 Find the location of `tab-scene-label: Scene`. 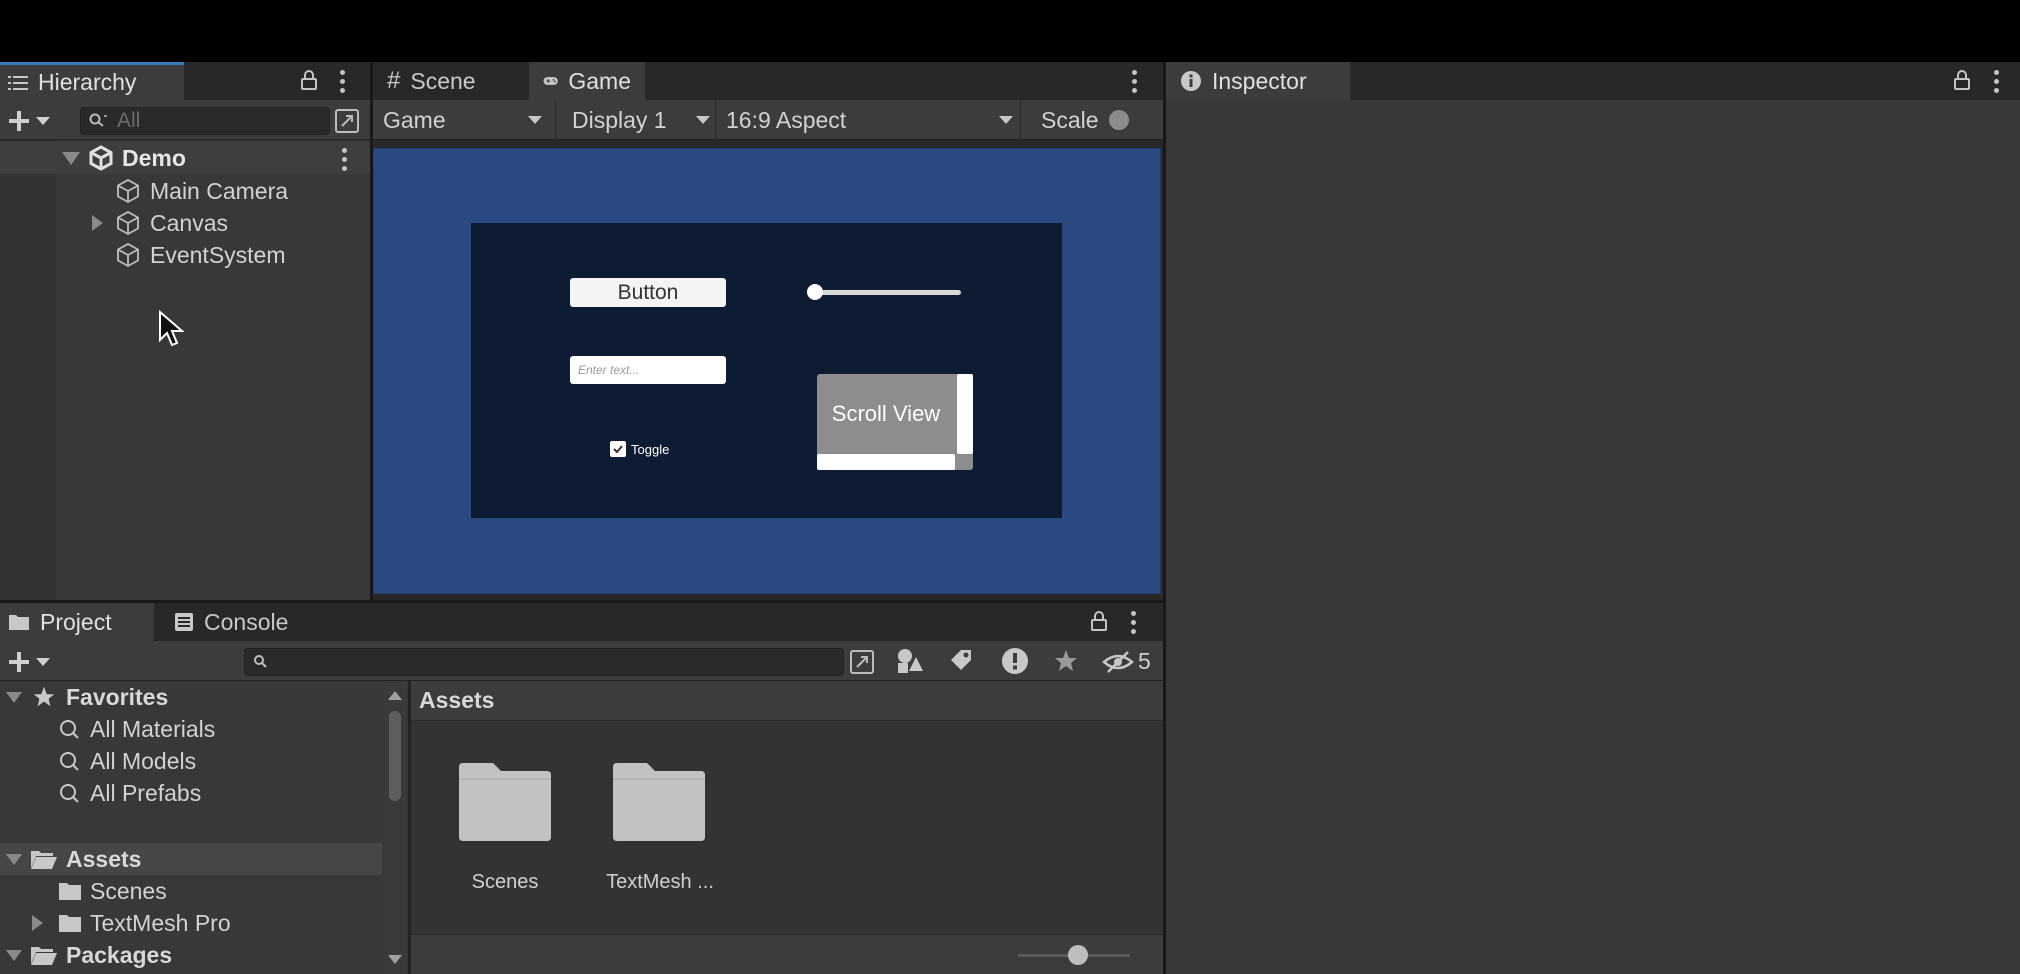

tab-scene-label: Scene is located at coordinates (443, 80).